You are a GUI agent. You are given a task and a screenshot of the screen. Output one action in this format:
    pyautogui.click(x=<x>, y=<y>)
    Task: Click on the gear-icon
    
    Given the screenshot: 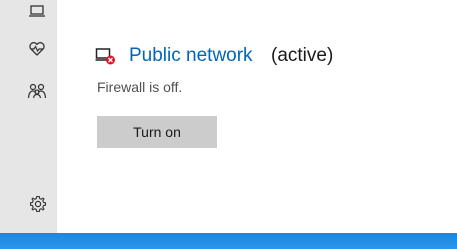 What is the action you would take?
    pyautogui.click(x=38, y=204)
    